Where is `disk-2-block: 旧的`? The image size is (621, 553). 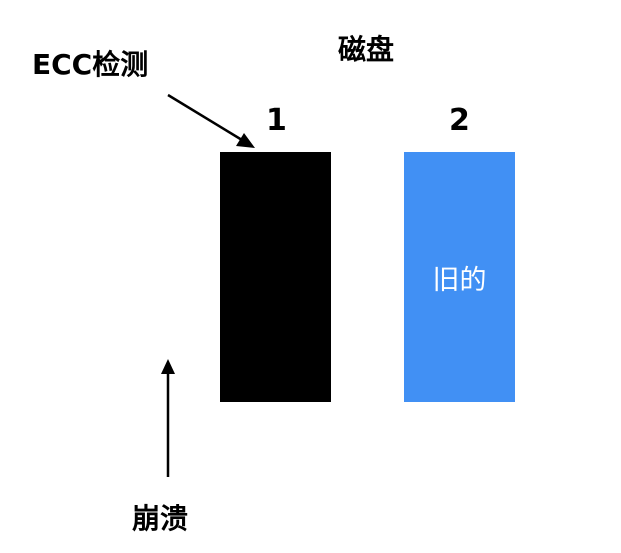
disk-2-block: 旧的 is located at coordinates (459, 277).